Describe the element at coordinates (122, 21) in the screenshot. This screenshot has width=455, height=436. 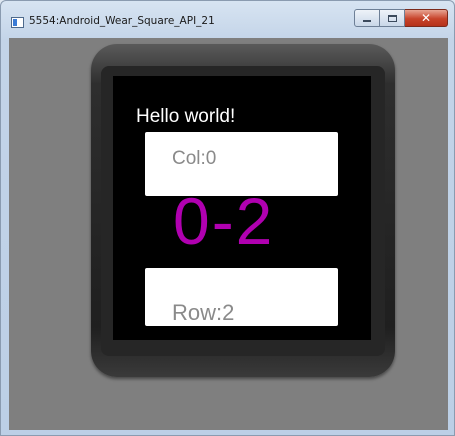
I see `window-title: 5554:Android_Wear_Square_API_21` at that location.